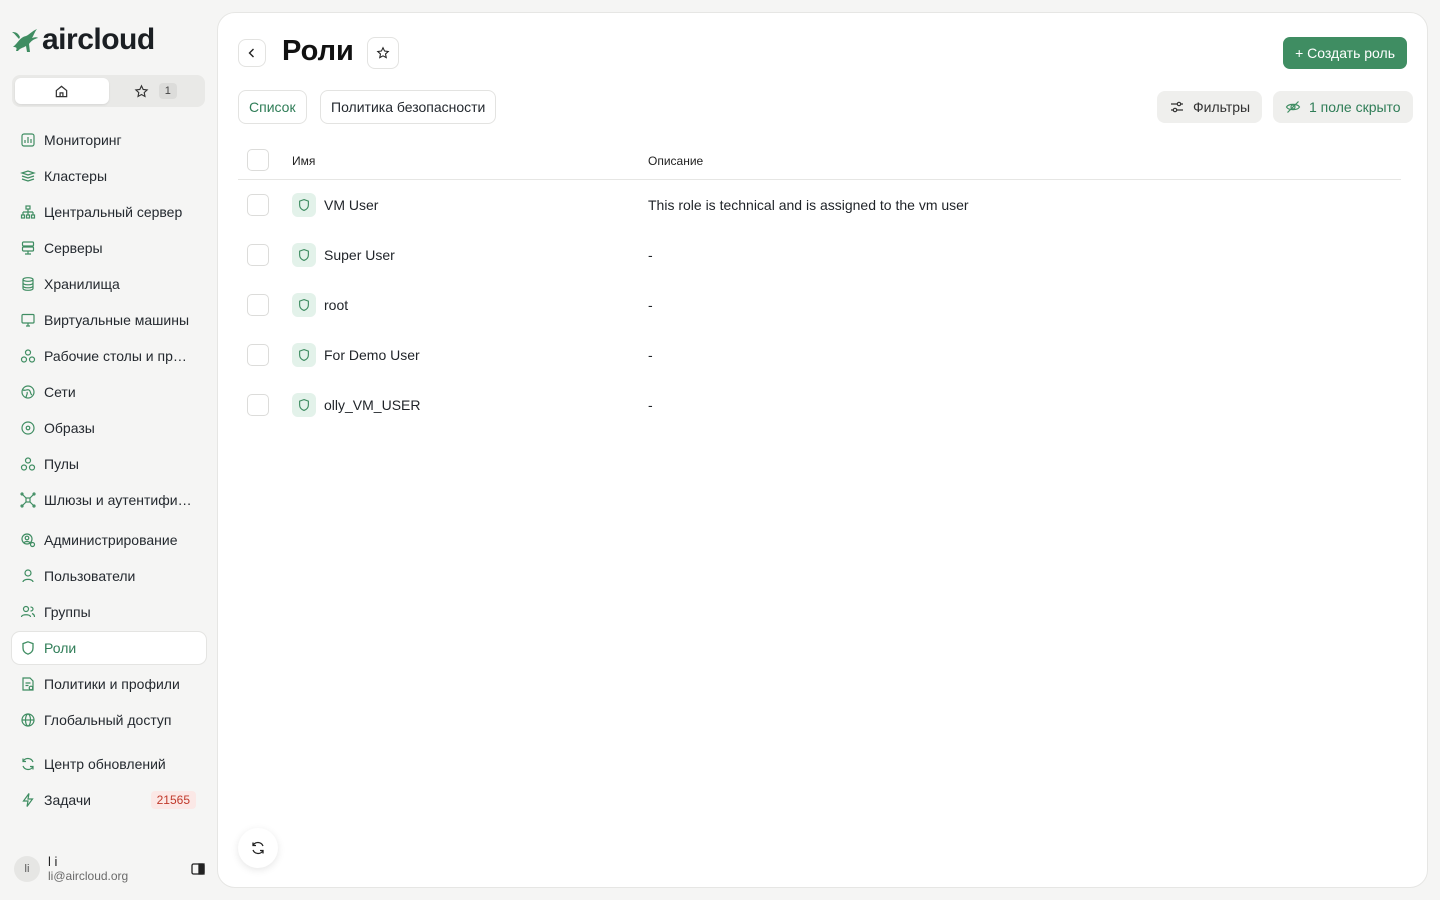 The width and height of the screenshot is (1440, 900). I want to click on role-name: VM User, so click(351, 205).